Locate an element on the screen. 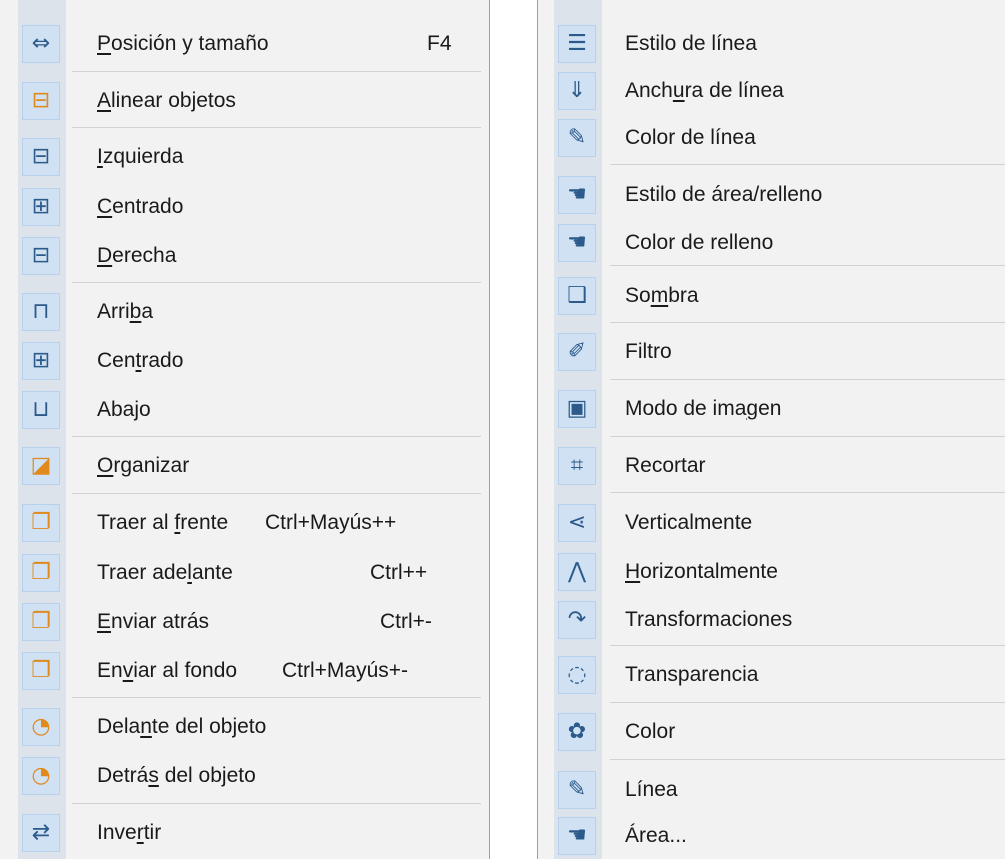 The width and height of the screenshot is (1005, 860). flip-horizontal-icon: ⋀ is located at coordinates (577, 572).